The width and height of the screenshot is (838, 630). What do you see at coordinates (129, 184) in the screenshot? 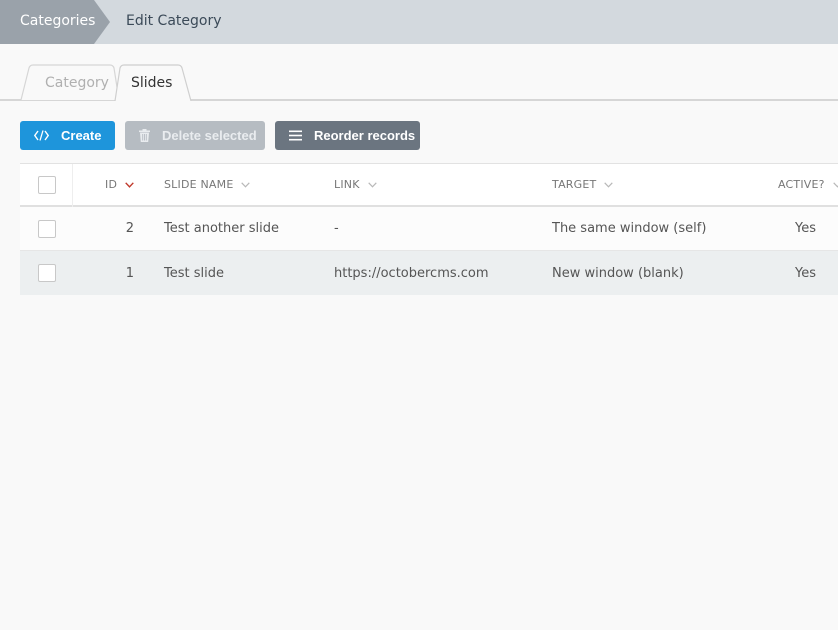
I see `sort-desc-icon` at bounding box center [129, 184].